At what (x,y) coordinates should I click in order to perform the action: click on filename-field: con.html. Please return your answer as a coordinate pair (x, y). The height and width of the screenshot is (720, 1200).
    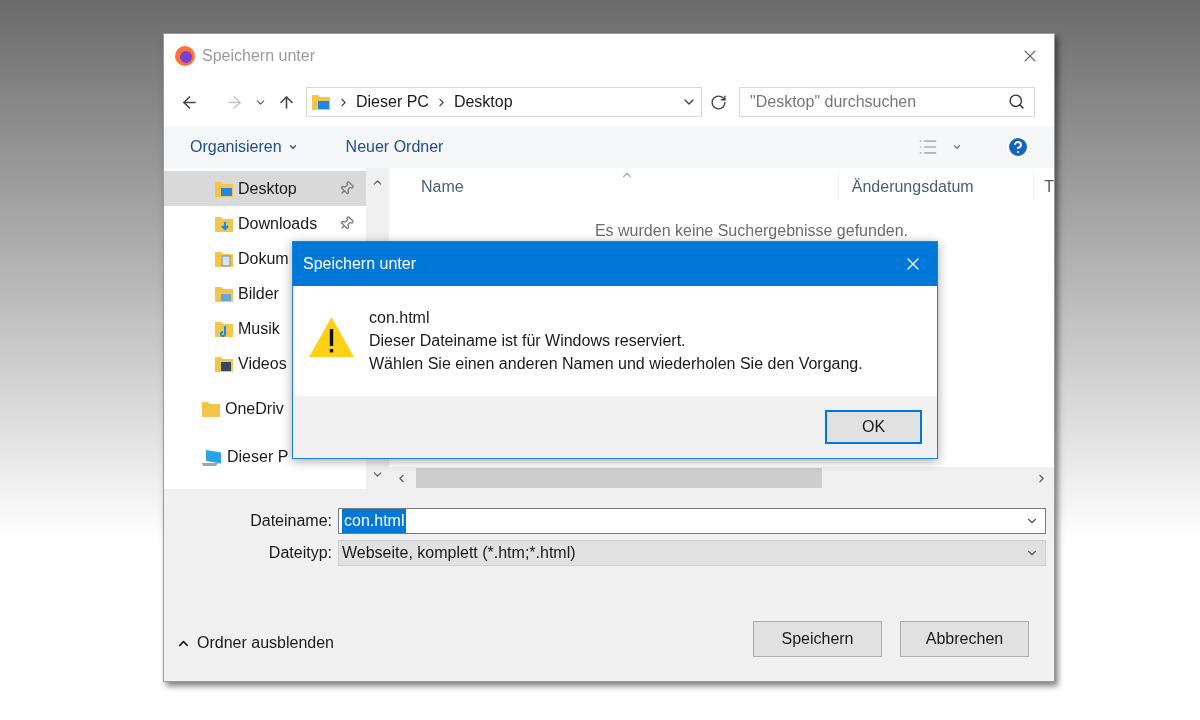
    Looking at the image, I should click on (692, 521).